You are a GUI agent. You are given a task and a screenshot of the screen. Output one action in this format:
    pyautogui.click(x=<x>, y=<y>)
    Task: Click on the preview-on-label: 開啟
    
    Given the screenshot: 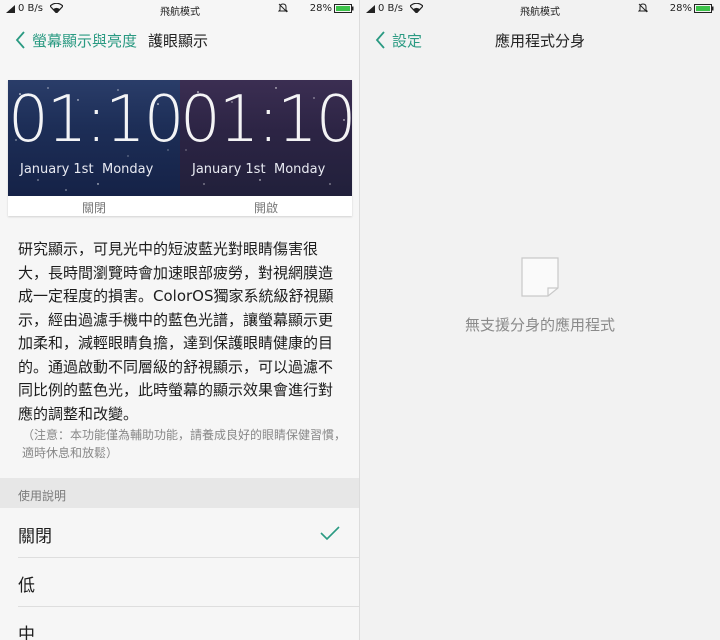 What is the action you would take?
    pyautogui.click(x=265, y=208)
    